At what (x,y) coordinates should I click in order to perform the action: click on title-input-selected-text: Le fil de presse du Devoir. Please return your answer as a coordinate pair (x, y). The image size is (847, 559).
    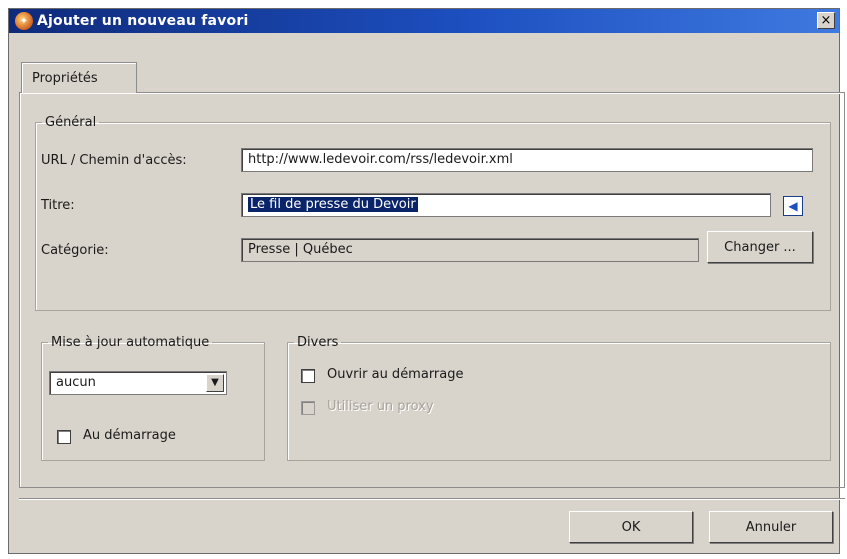
    Looking at the image, I should click on (333, 204).